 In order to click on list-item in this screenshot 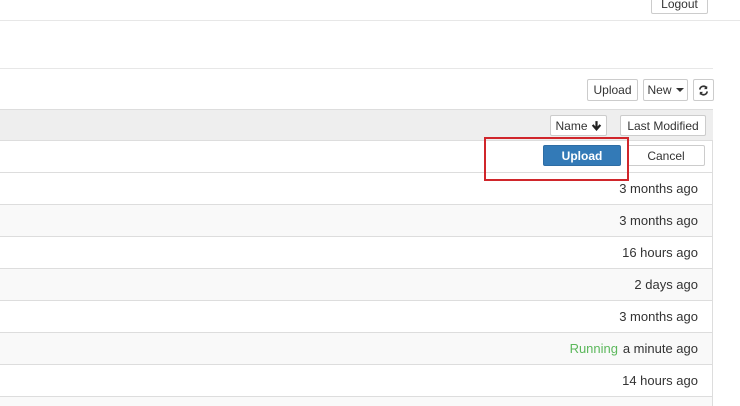, I will do `click(356, 401)`.